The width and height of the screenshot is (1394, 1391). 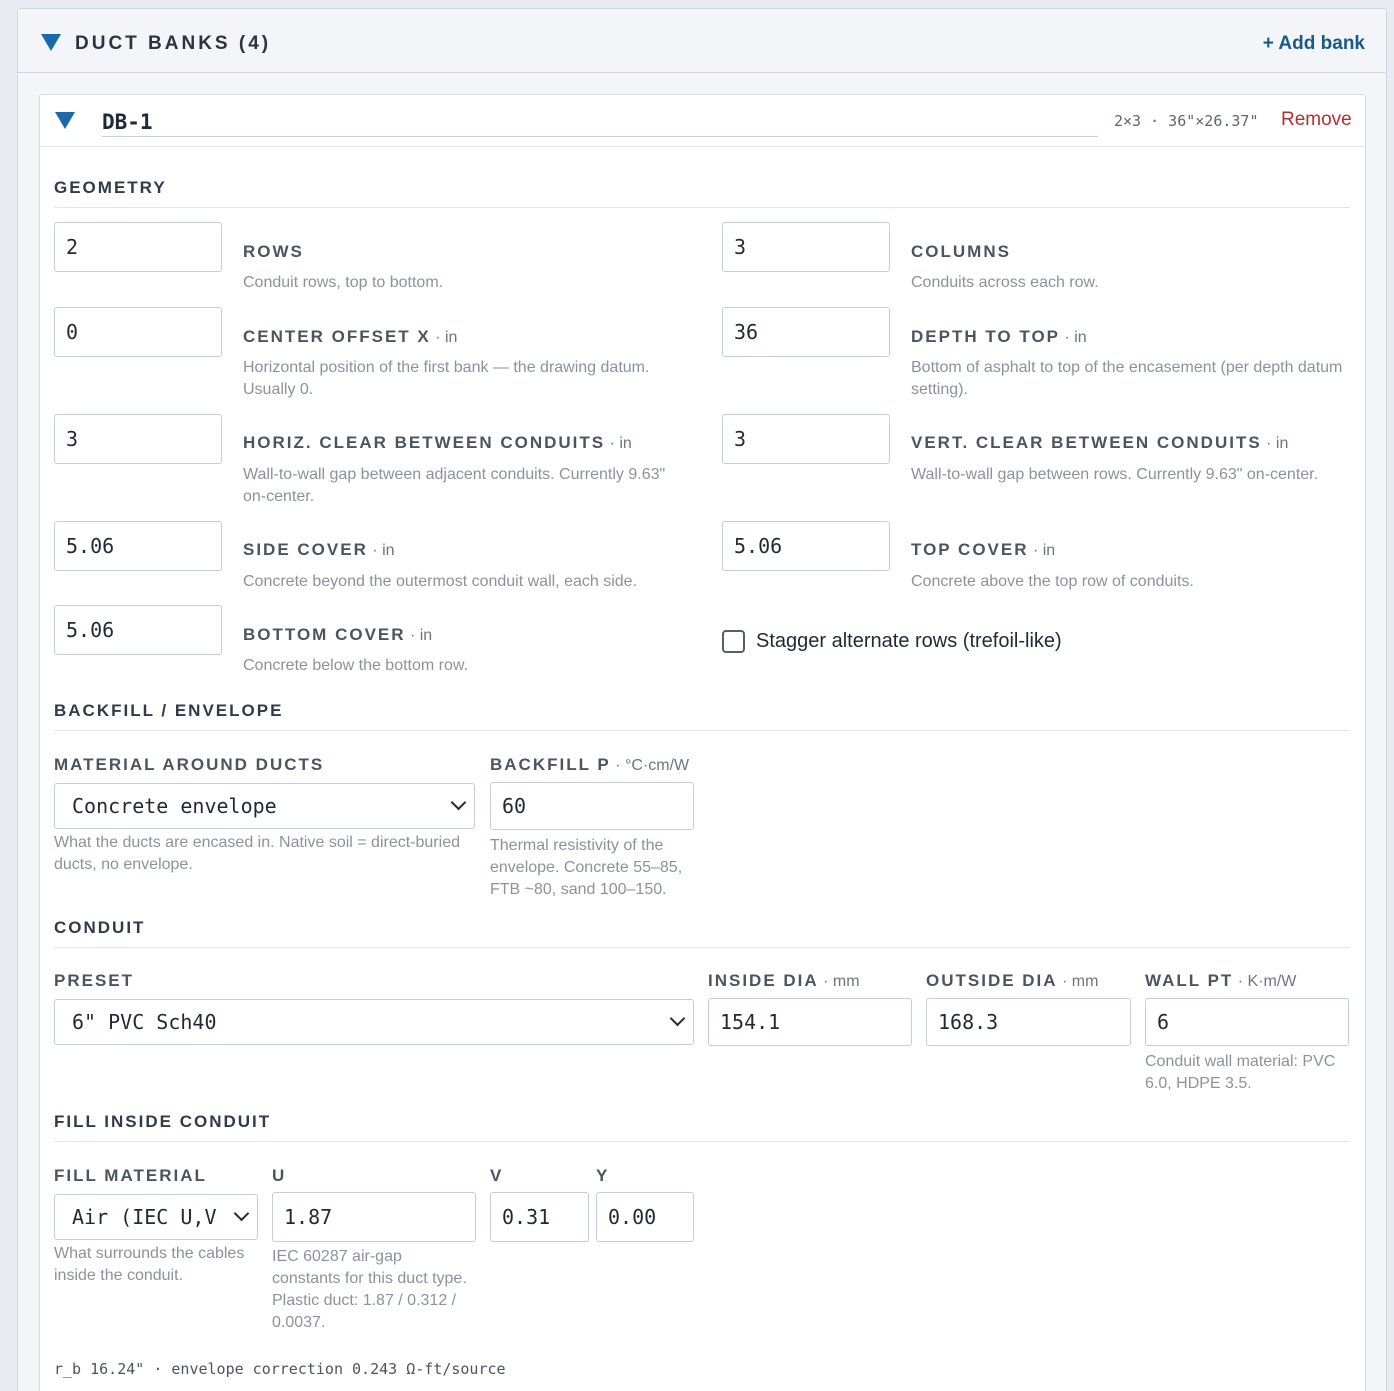 I want to click on center-offset-label: CENTER OFFSET X · in, so click(x=350, y=336).